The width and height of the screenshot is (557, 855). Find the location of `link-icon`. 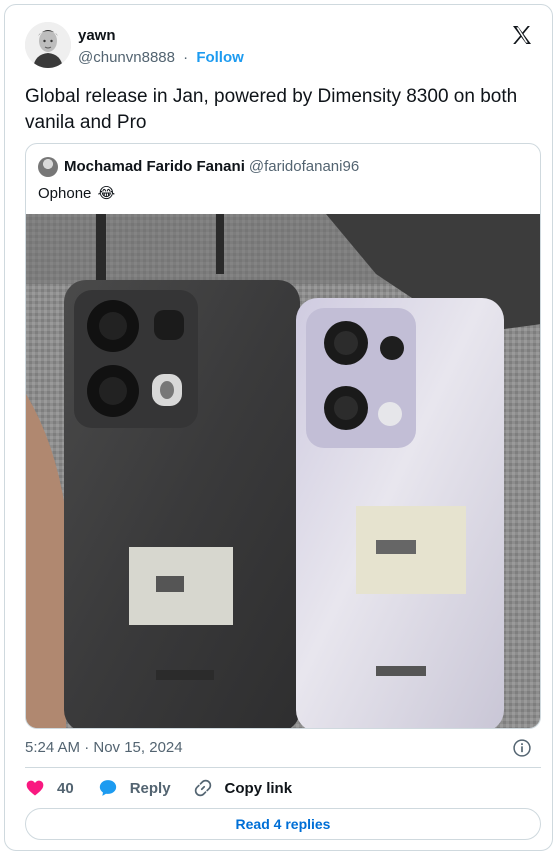

link-icon is located at coordinates (202, 788).